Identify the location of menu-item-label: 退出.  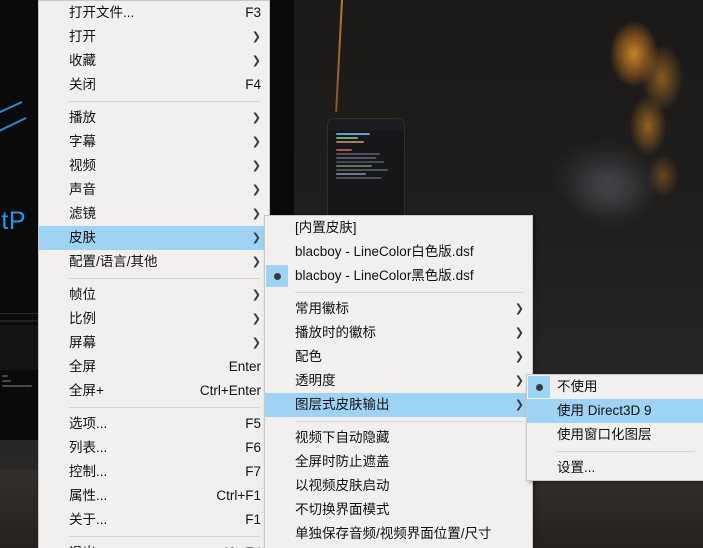
(132, 544).